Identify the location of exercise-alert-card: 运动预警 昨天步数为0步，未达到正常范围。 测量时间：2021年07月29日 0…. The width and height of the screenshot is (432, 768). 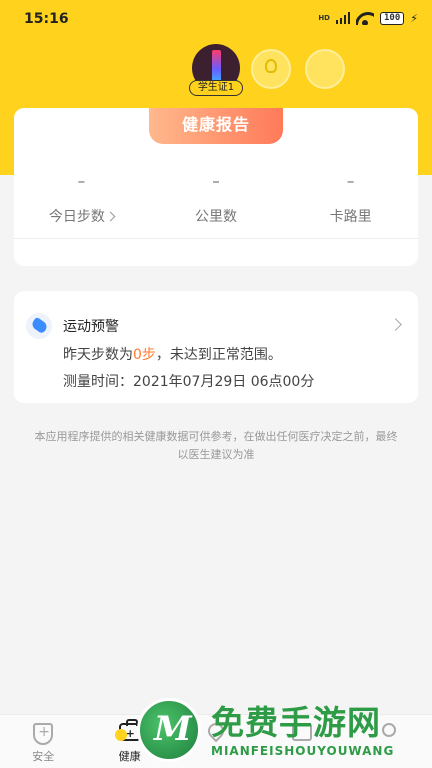
(216, 347).